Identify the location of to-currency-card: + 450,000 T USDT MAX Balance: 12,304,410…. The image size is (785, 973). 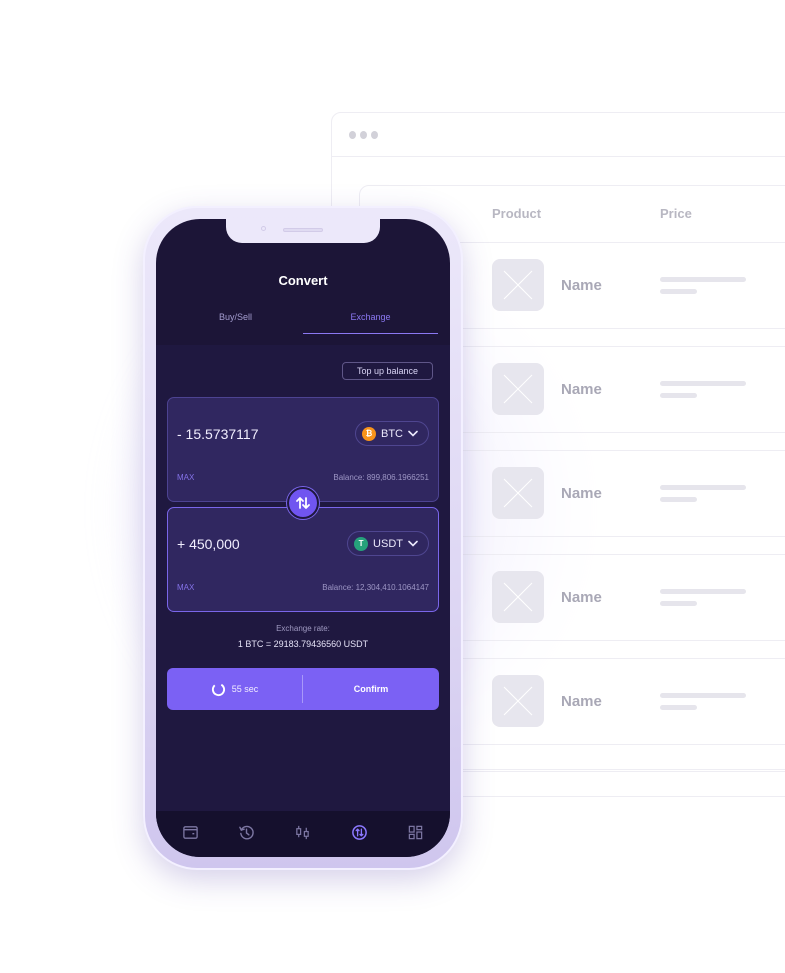
(303, 559).